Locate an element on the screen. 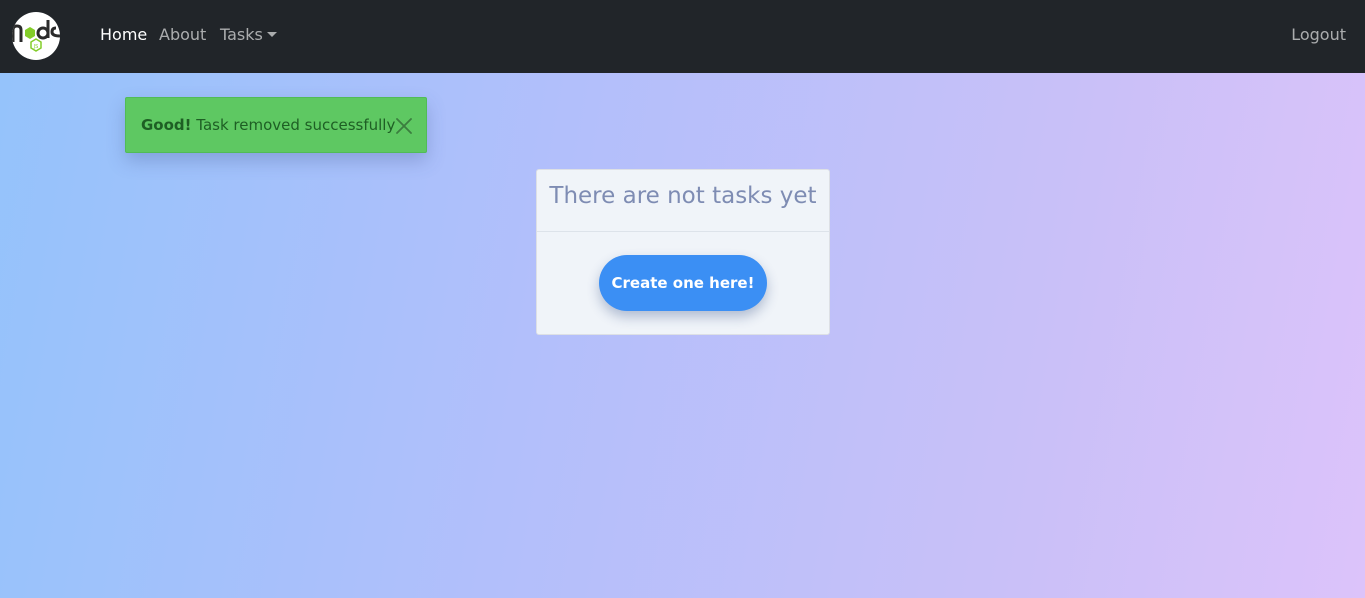 This screenshot has height=598, width=1365. navbar: JS Home About Tasks Logout is located at coordinates (682, 36).